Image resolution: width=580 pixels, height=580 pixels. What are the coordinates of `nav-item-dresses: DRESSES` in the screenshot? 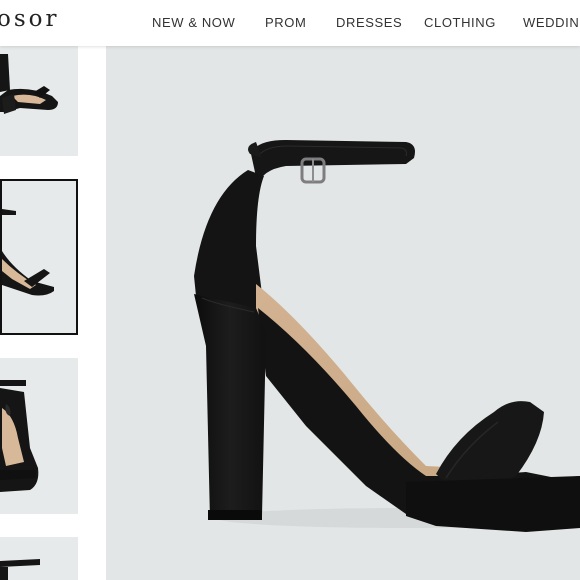 It's located at (369, 22).